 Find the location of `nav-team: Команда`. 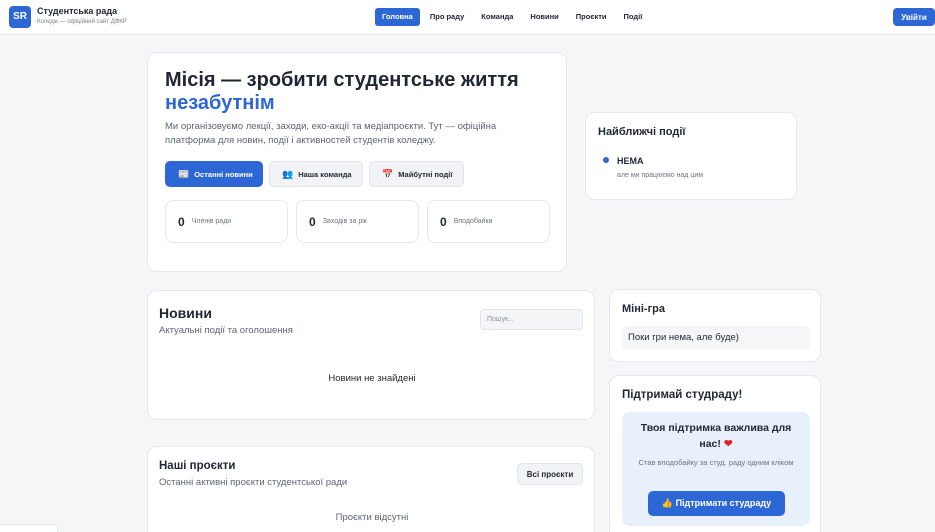

nav-team: Команда is located at coordinates (497, 17).